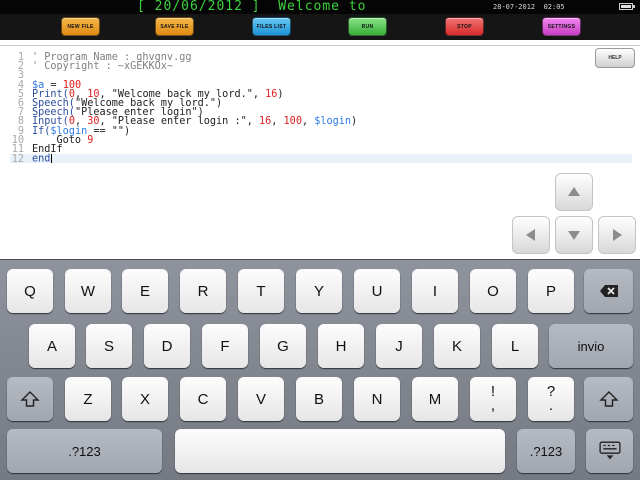  Describe the element at coordinates (30, 291) in the screenshot. I see `key-q: Q` at that location.